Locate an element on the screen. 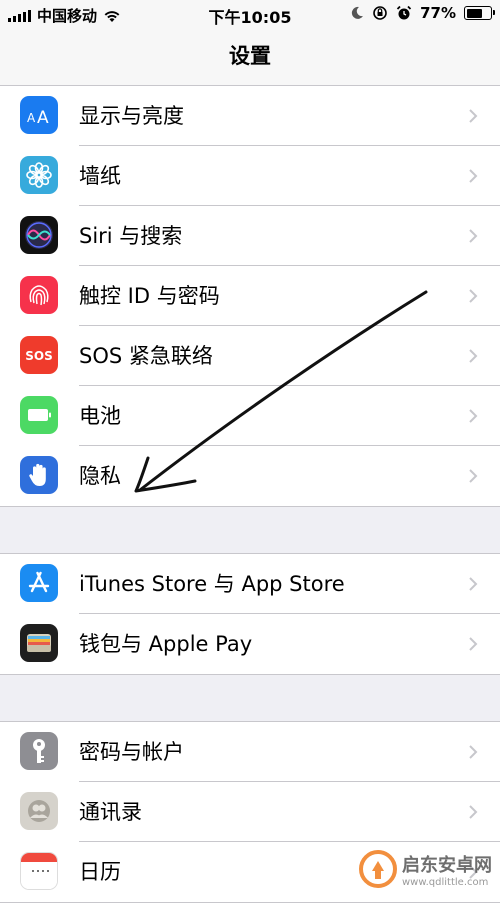 The image size is (500, 903). settings-row-touch-id-passcode: 触控 ID 与密码 is located at coordinates (250, 296).